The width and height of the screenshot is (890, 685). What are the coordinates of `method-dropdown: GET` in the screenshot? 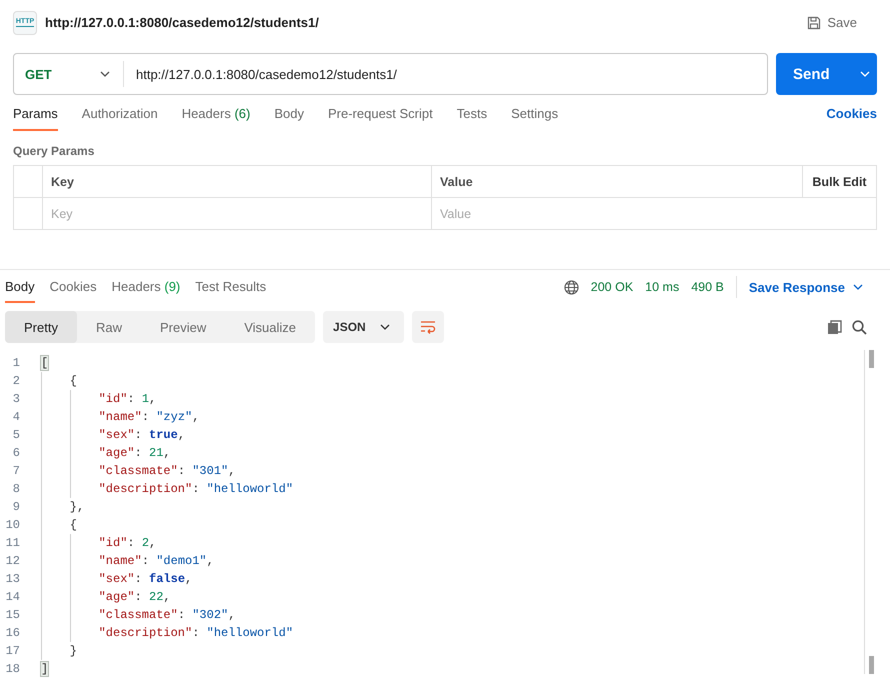 It's located at (69, 74).